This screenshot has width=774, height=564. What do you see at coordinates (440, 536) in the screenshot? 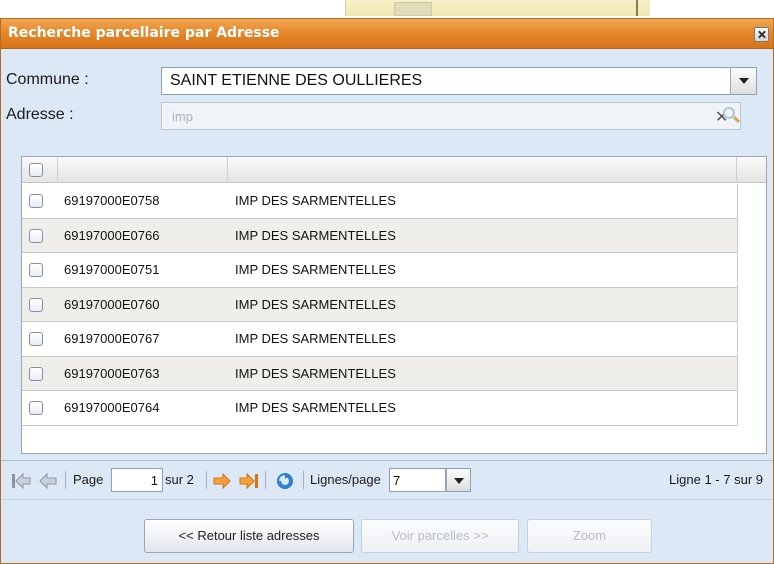
I see `view-parcels-button: Voir parcelles >>` at bounding box center [440, 536].